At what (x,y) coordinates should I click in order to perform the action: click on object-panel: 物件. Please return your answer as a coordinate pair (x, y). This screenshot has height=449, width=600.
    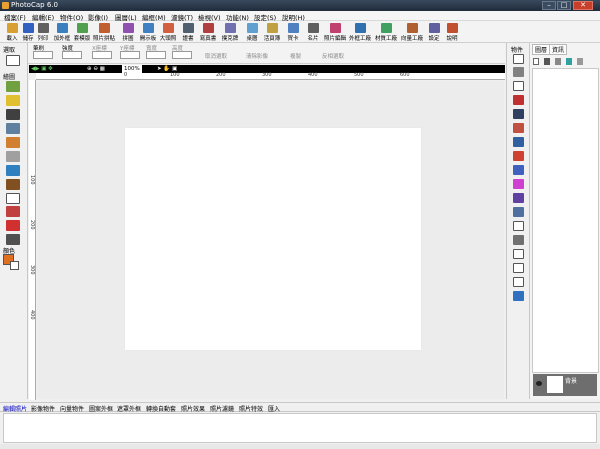
    Looking at the image, I should click on (517, 221).